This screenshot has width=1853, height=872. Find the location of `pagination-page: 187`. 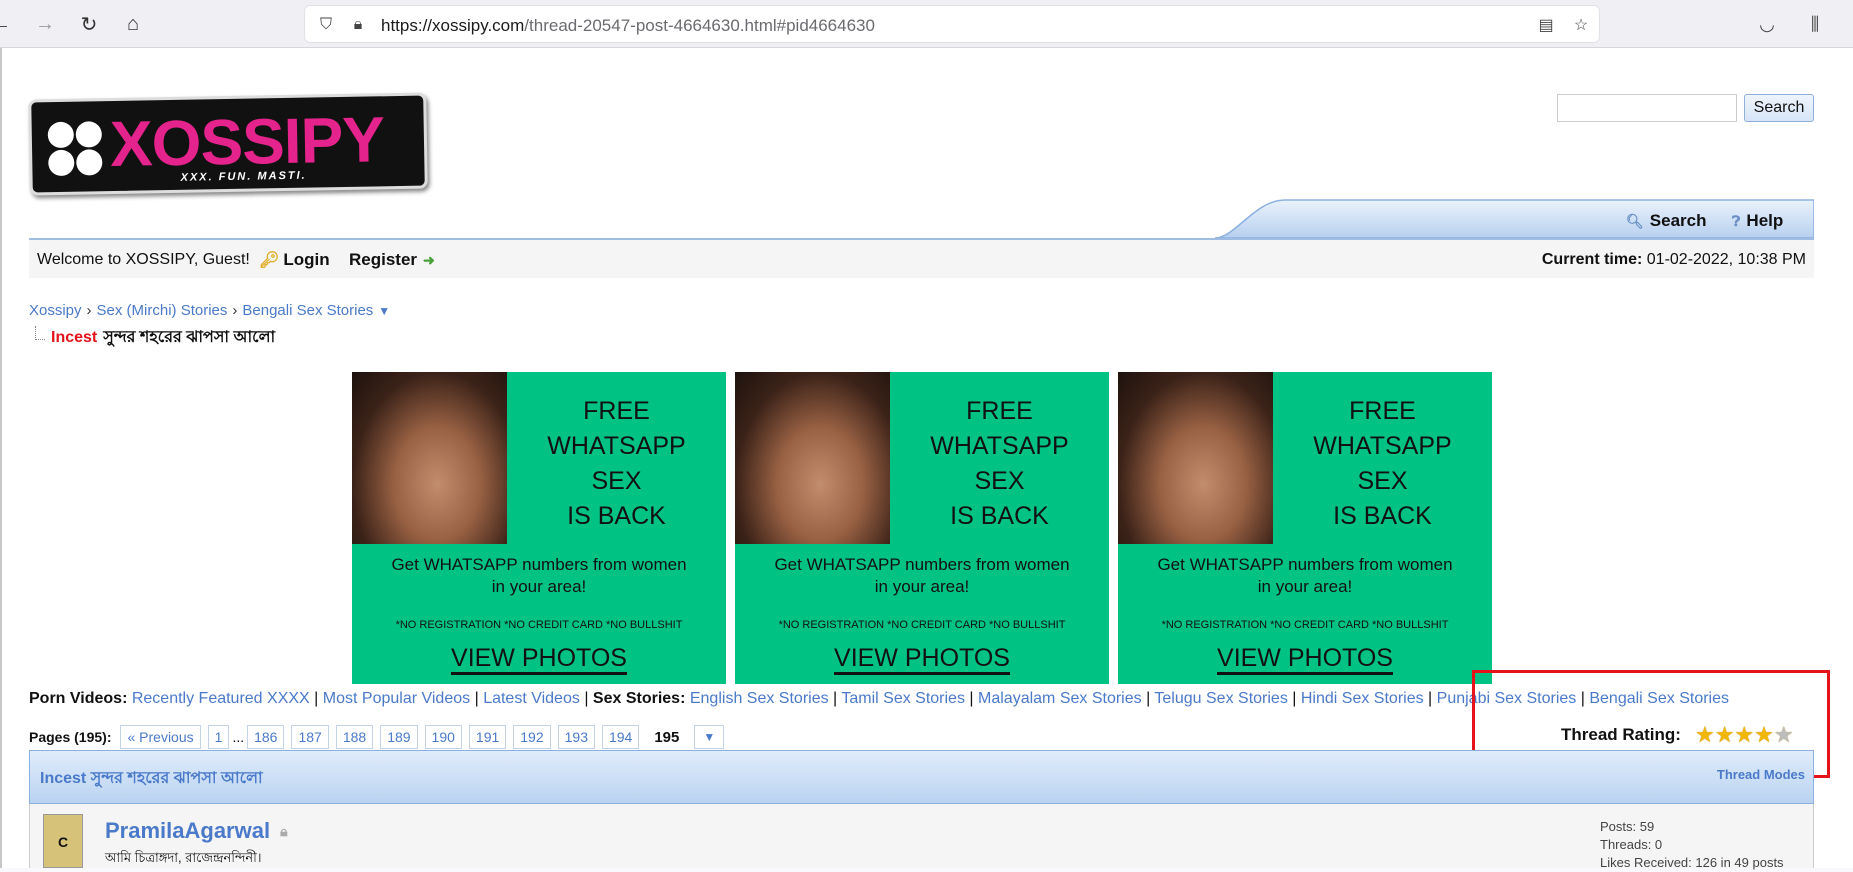

pagination-page: 187 is located at coordinates (310, 737).